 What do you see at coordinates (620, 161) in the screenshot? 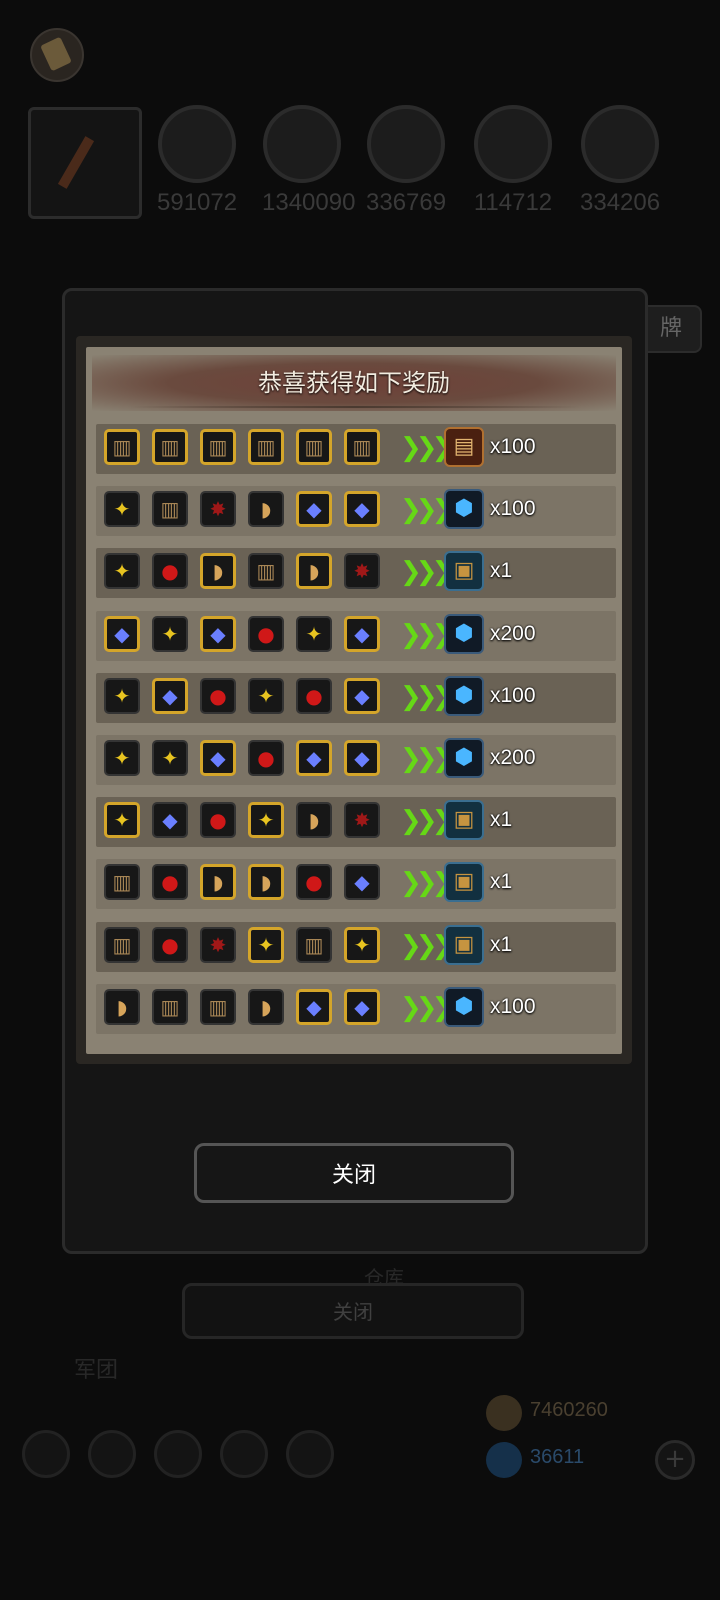
I see `resource-stone: 334206` at bounding box center [620, 161].